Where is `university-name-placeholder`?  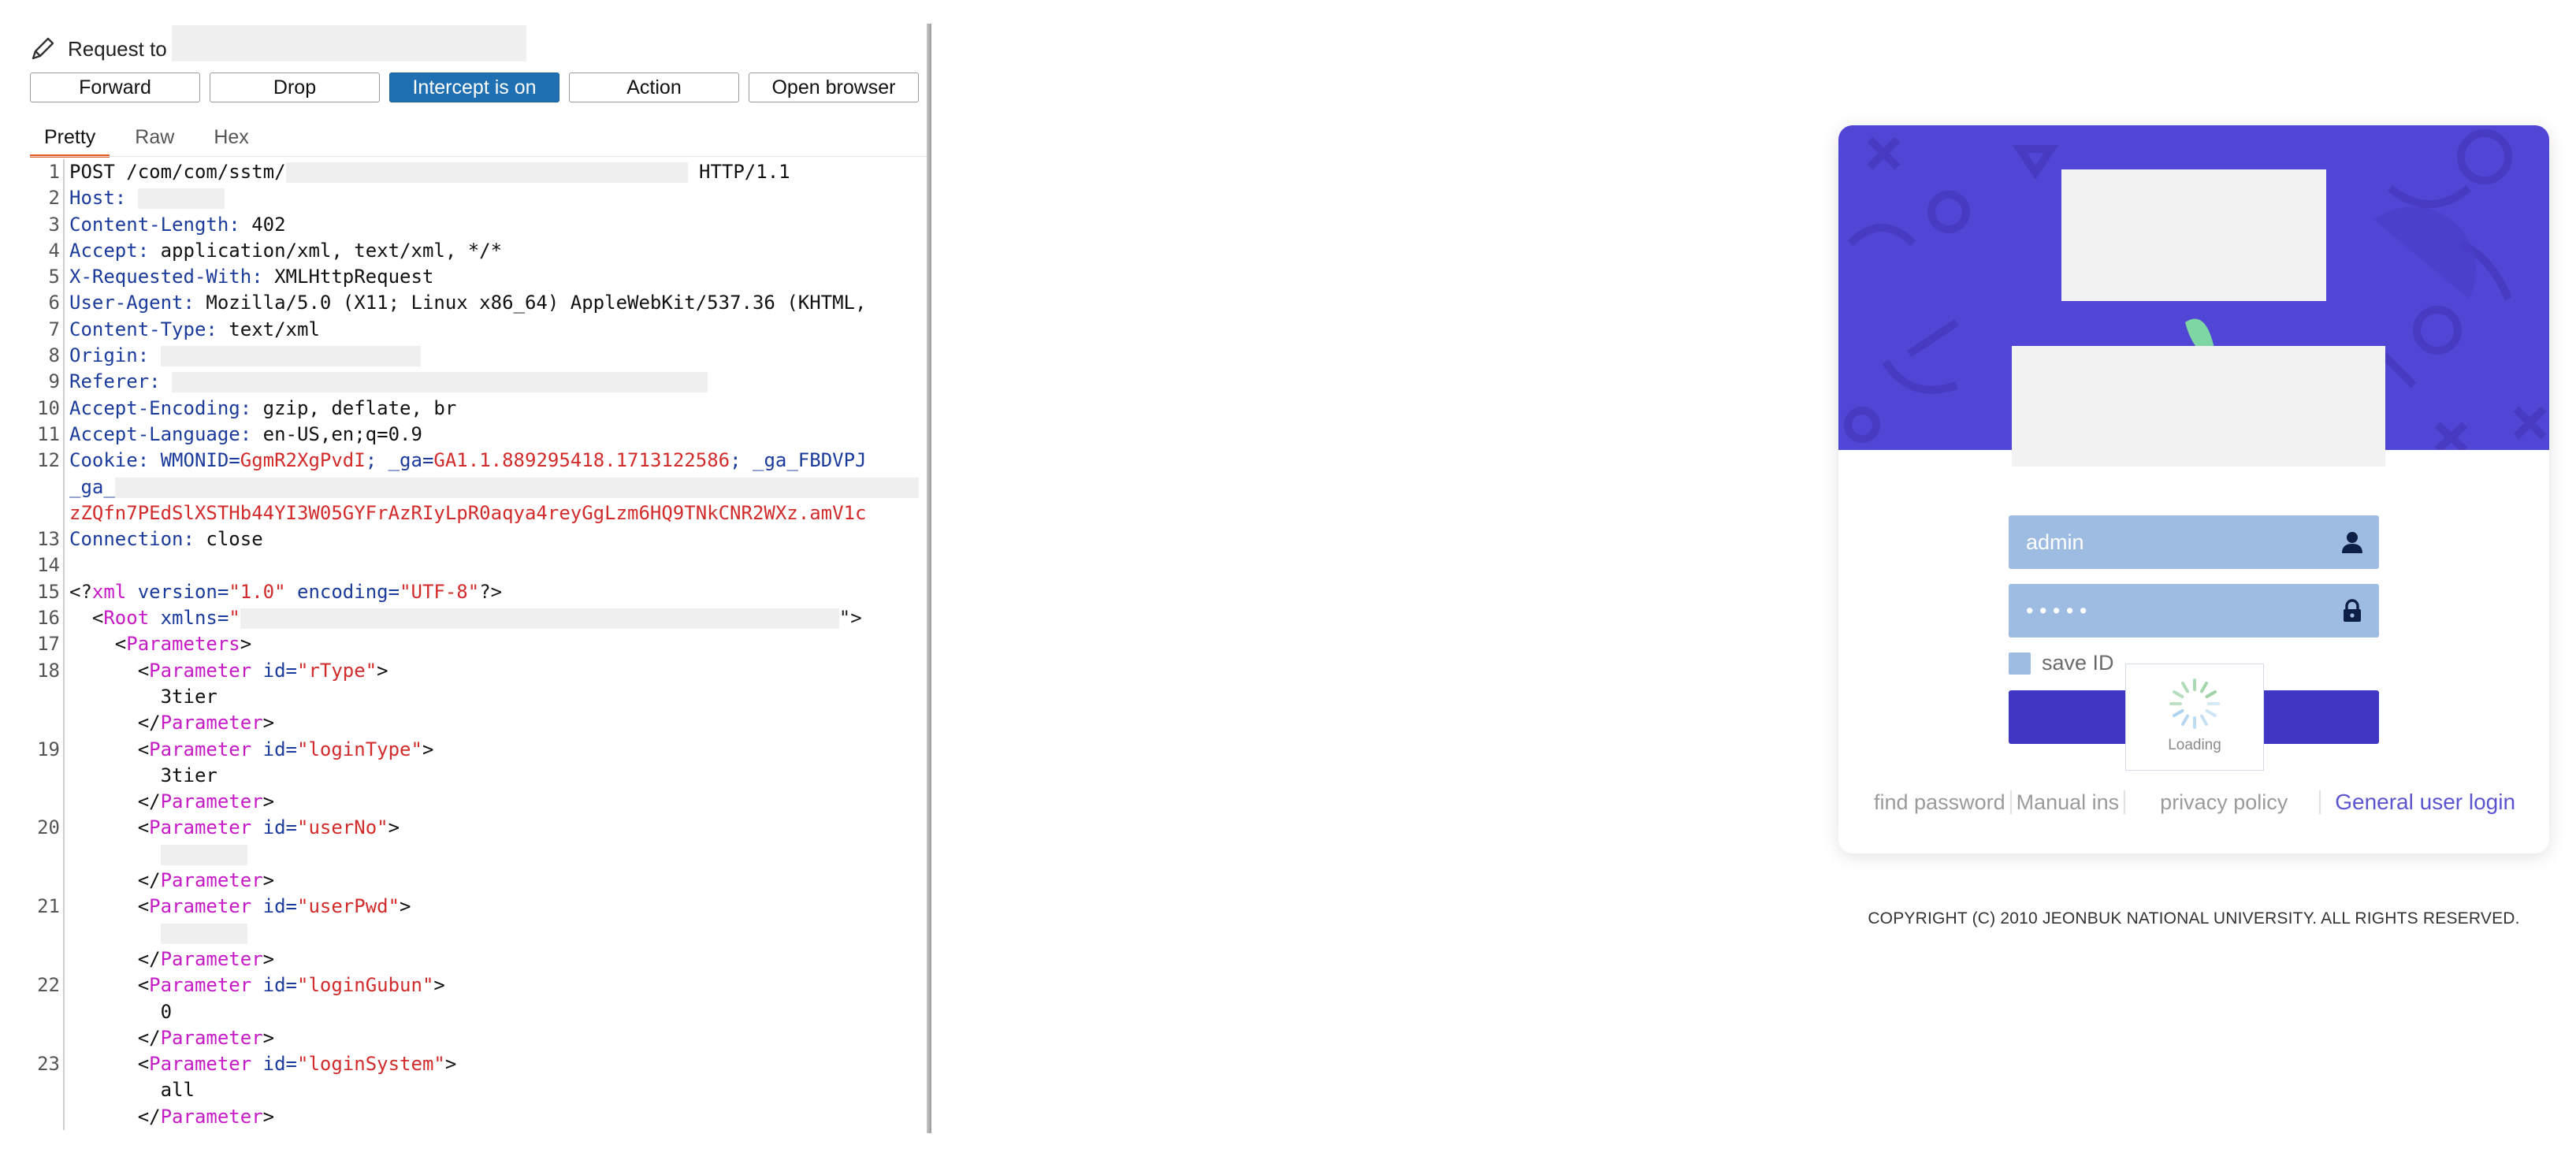 university-name-placeholder is located at coordinates (2198, 407).